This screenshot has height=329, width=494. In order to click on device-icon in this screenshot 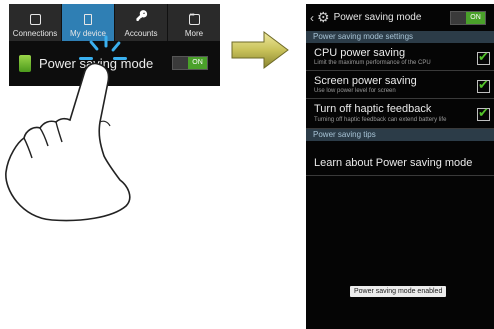, I will do `click(88, 19)`.